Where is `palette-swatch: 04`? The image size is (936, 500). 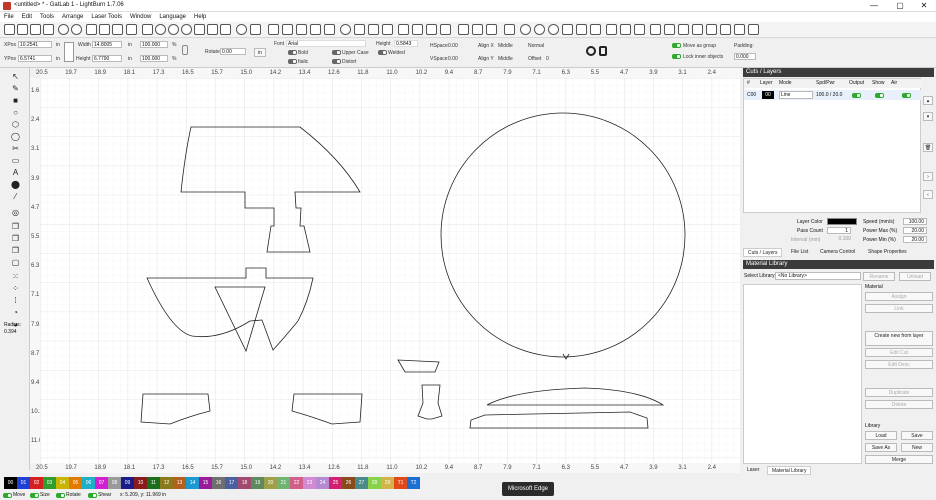
palette-swatch: 04 is located at coordinates (62, 483).